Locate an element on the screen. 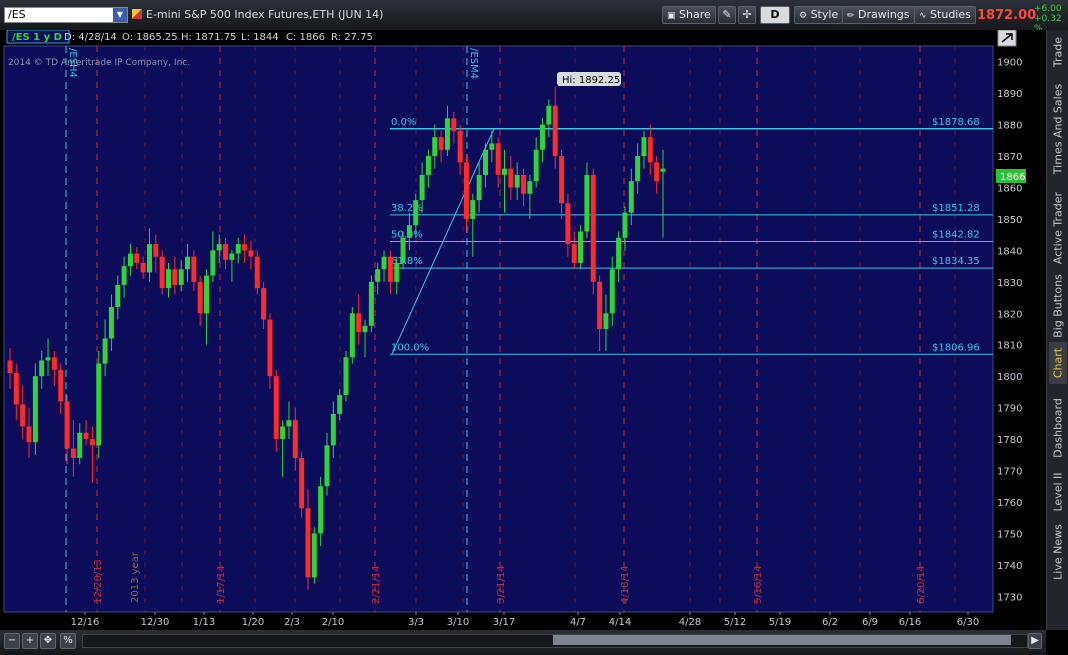 Image resolution: width=1068 pixels, height=655 pixels. tab-live-news: Live News is located at coordinates (1058, 552).